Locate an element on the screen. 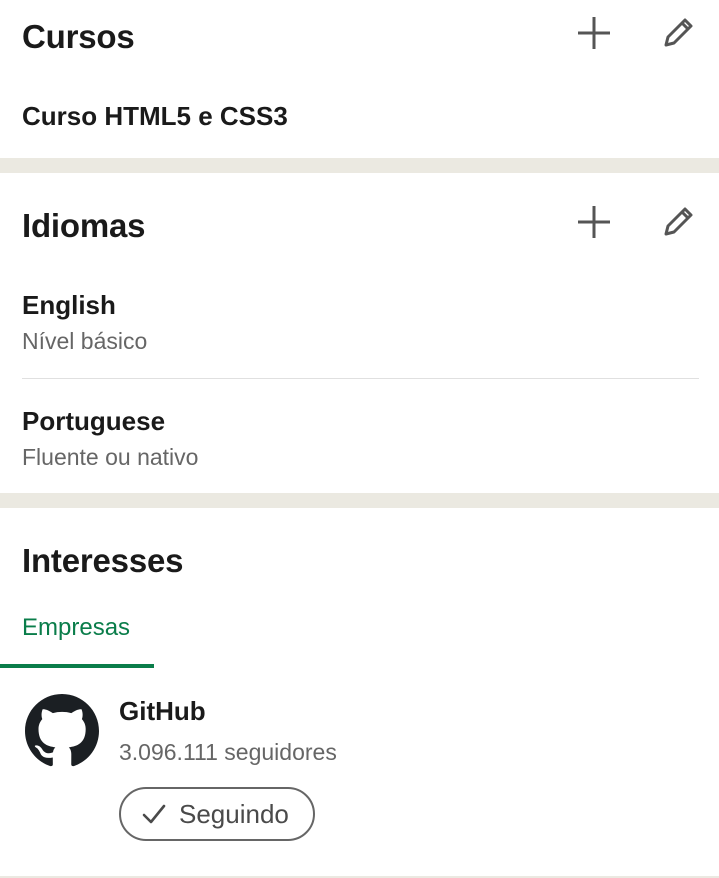 The image size is (719, 878). following-button: Seguindo is located at coordinates (217, 814).